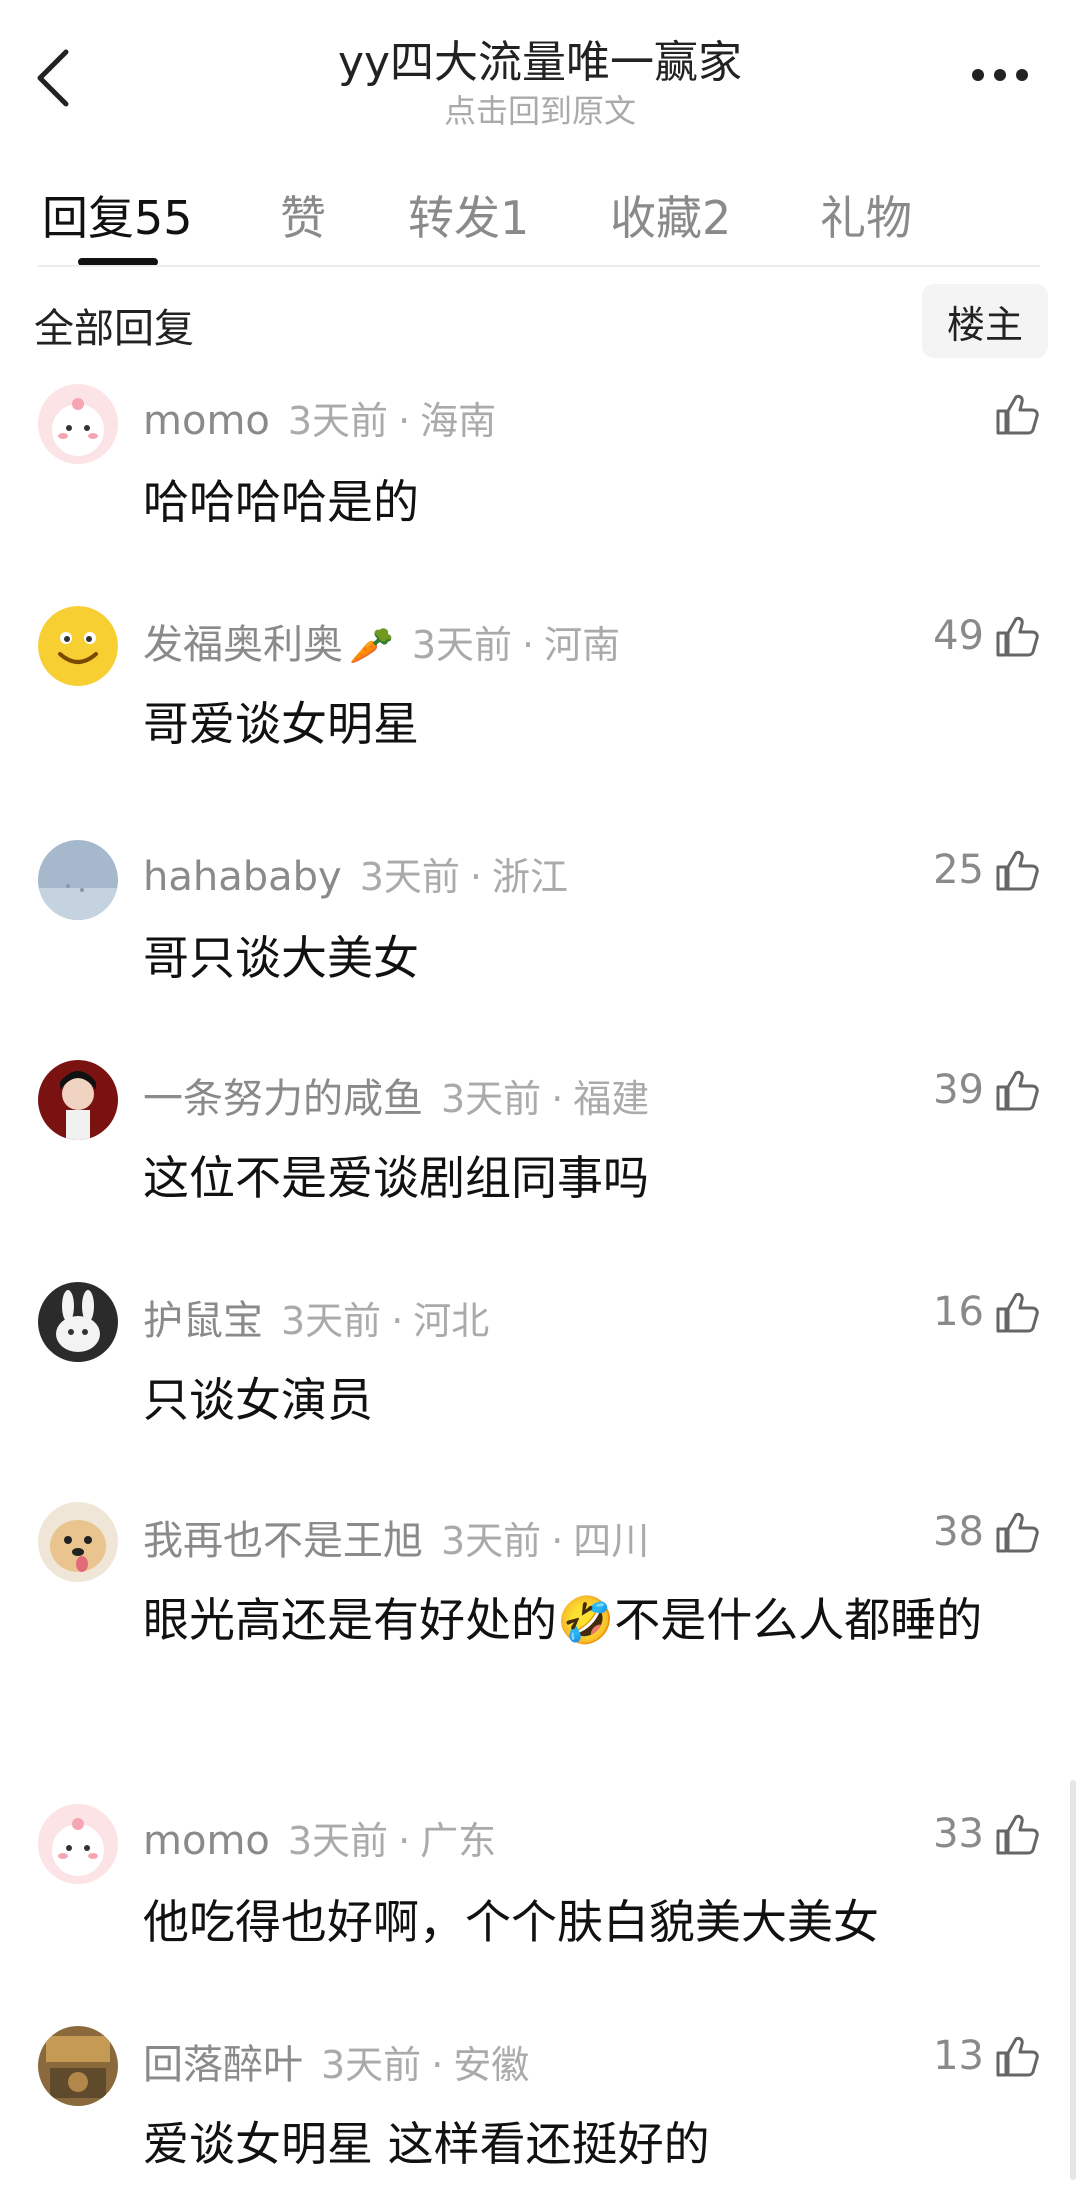 The height and width of the screenshot is (2186, 1080). I want to click on like-count: 16, so click(958, 1312).